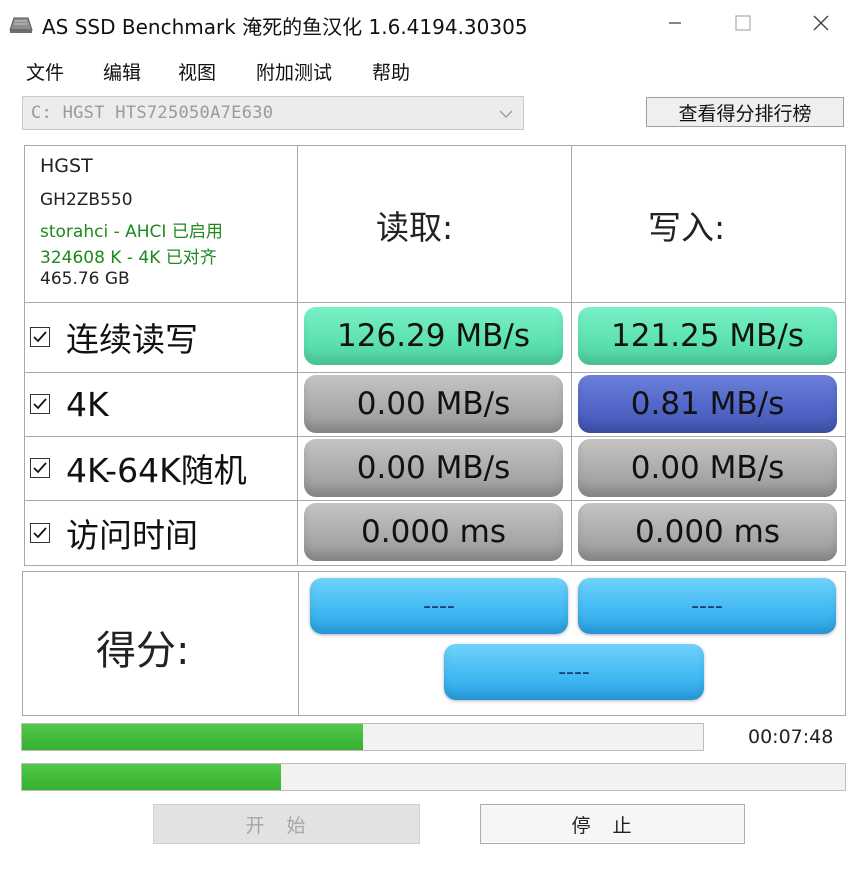 Image resolution: width=864 pixels, height=874 pixels. I want to click on seq-read-result: 126.29 MB/s, so click(433, 336).